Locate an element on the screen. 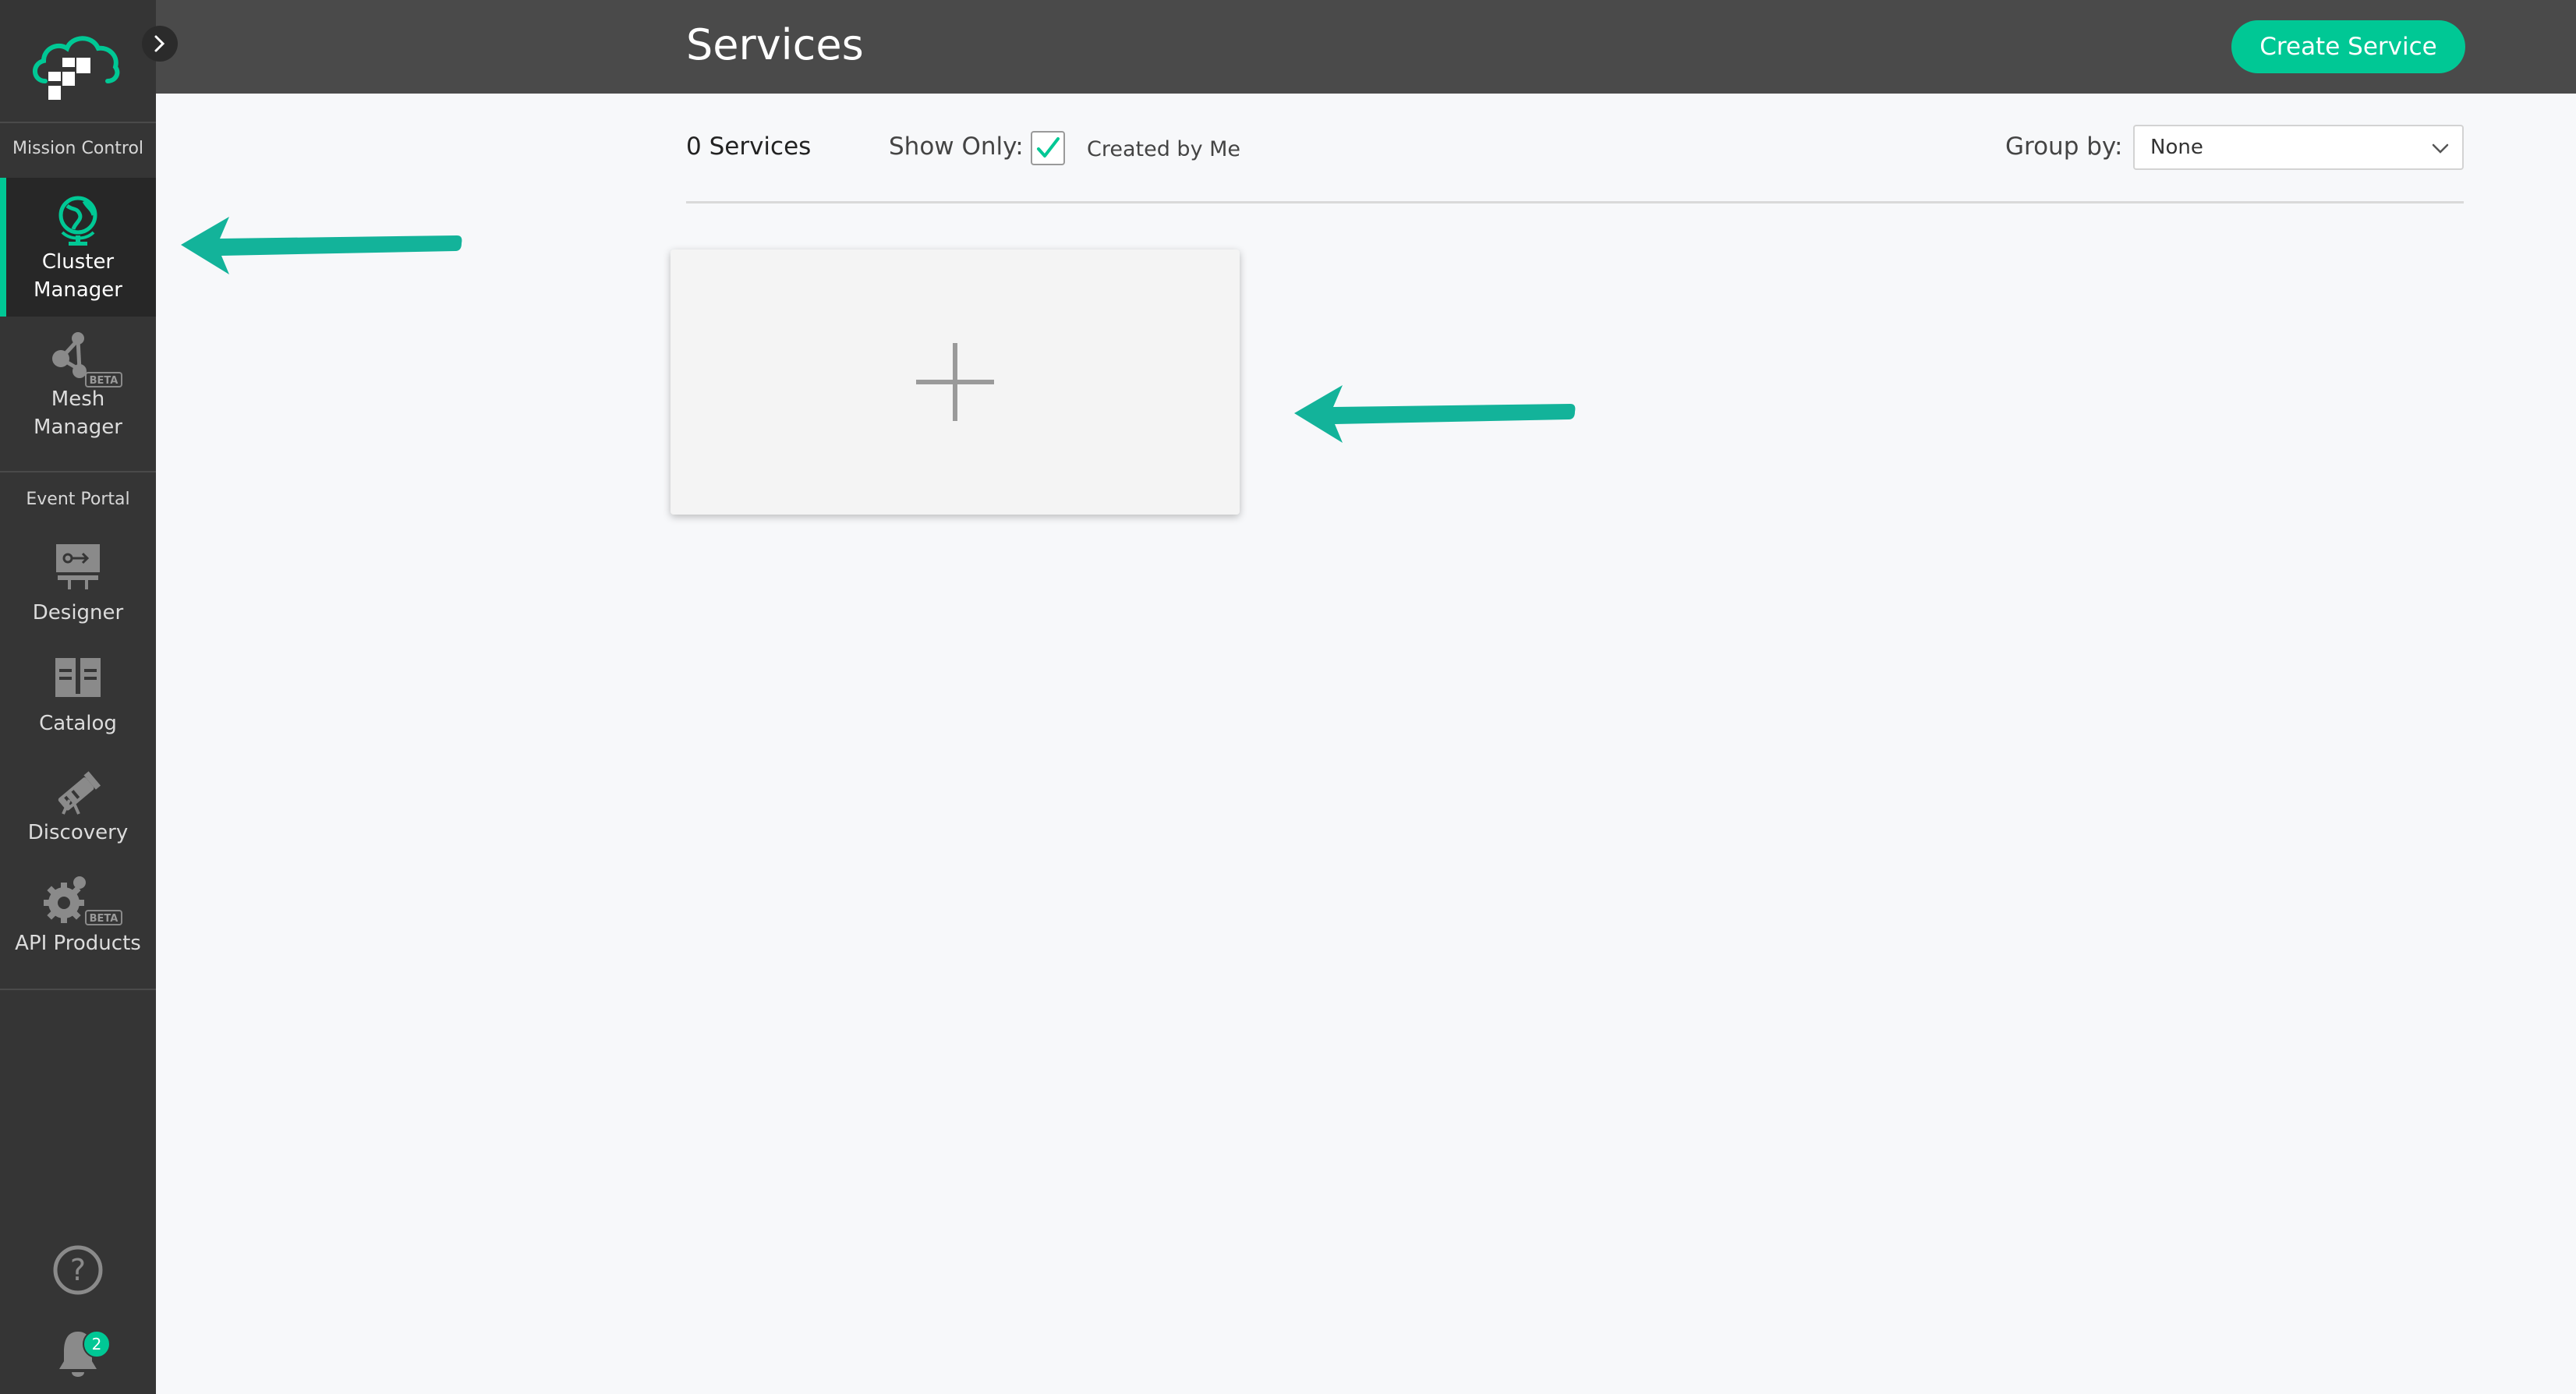 The width and height of the screenshot is (2576, 1394). sidebar-item-label: Mesh is located at coordinates (78, 399).